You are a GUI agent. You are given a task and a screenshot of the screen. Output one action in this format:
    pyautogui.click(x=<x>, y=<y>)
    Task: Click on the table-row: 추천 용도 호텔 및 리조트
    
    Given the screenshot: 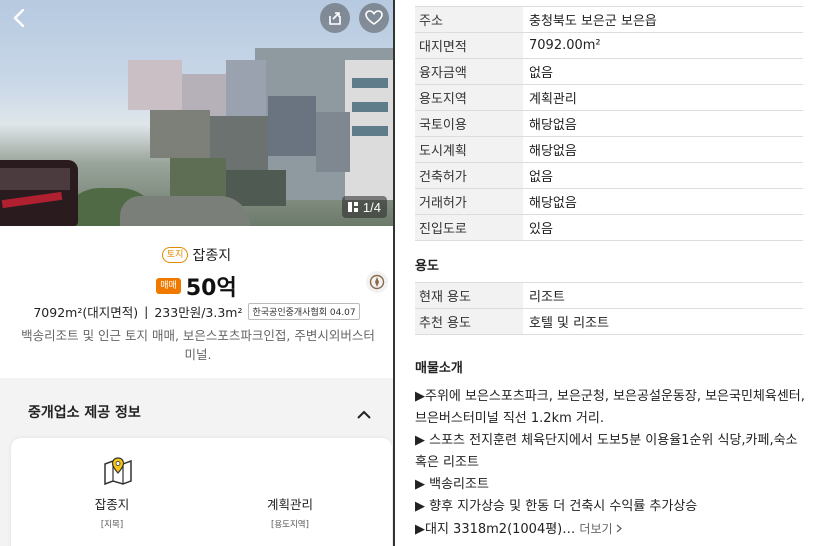 What is the action you would take?
    pyautogui.click(x=609, y=321)
    